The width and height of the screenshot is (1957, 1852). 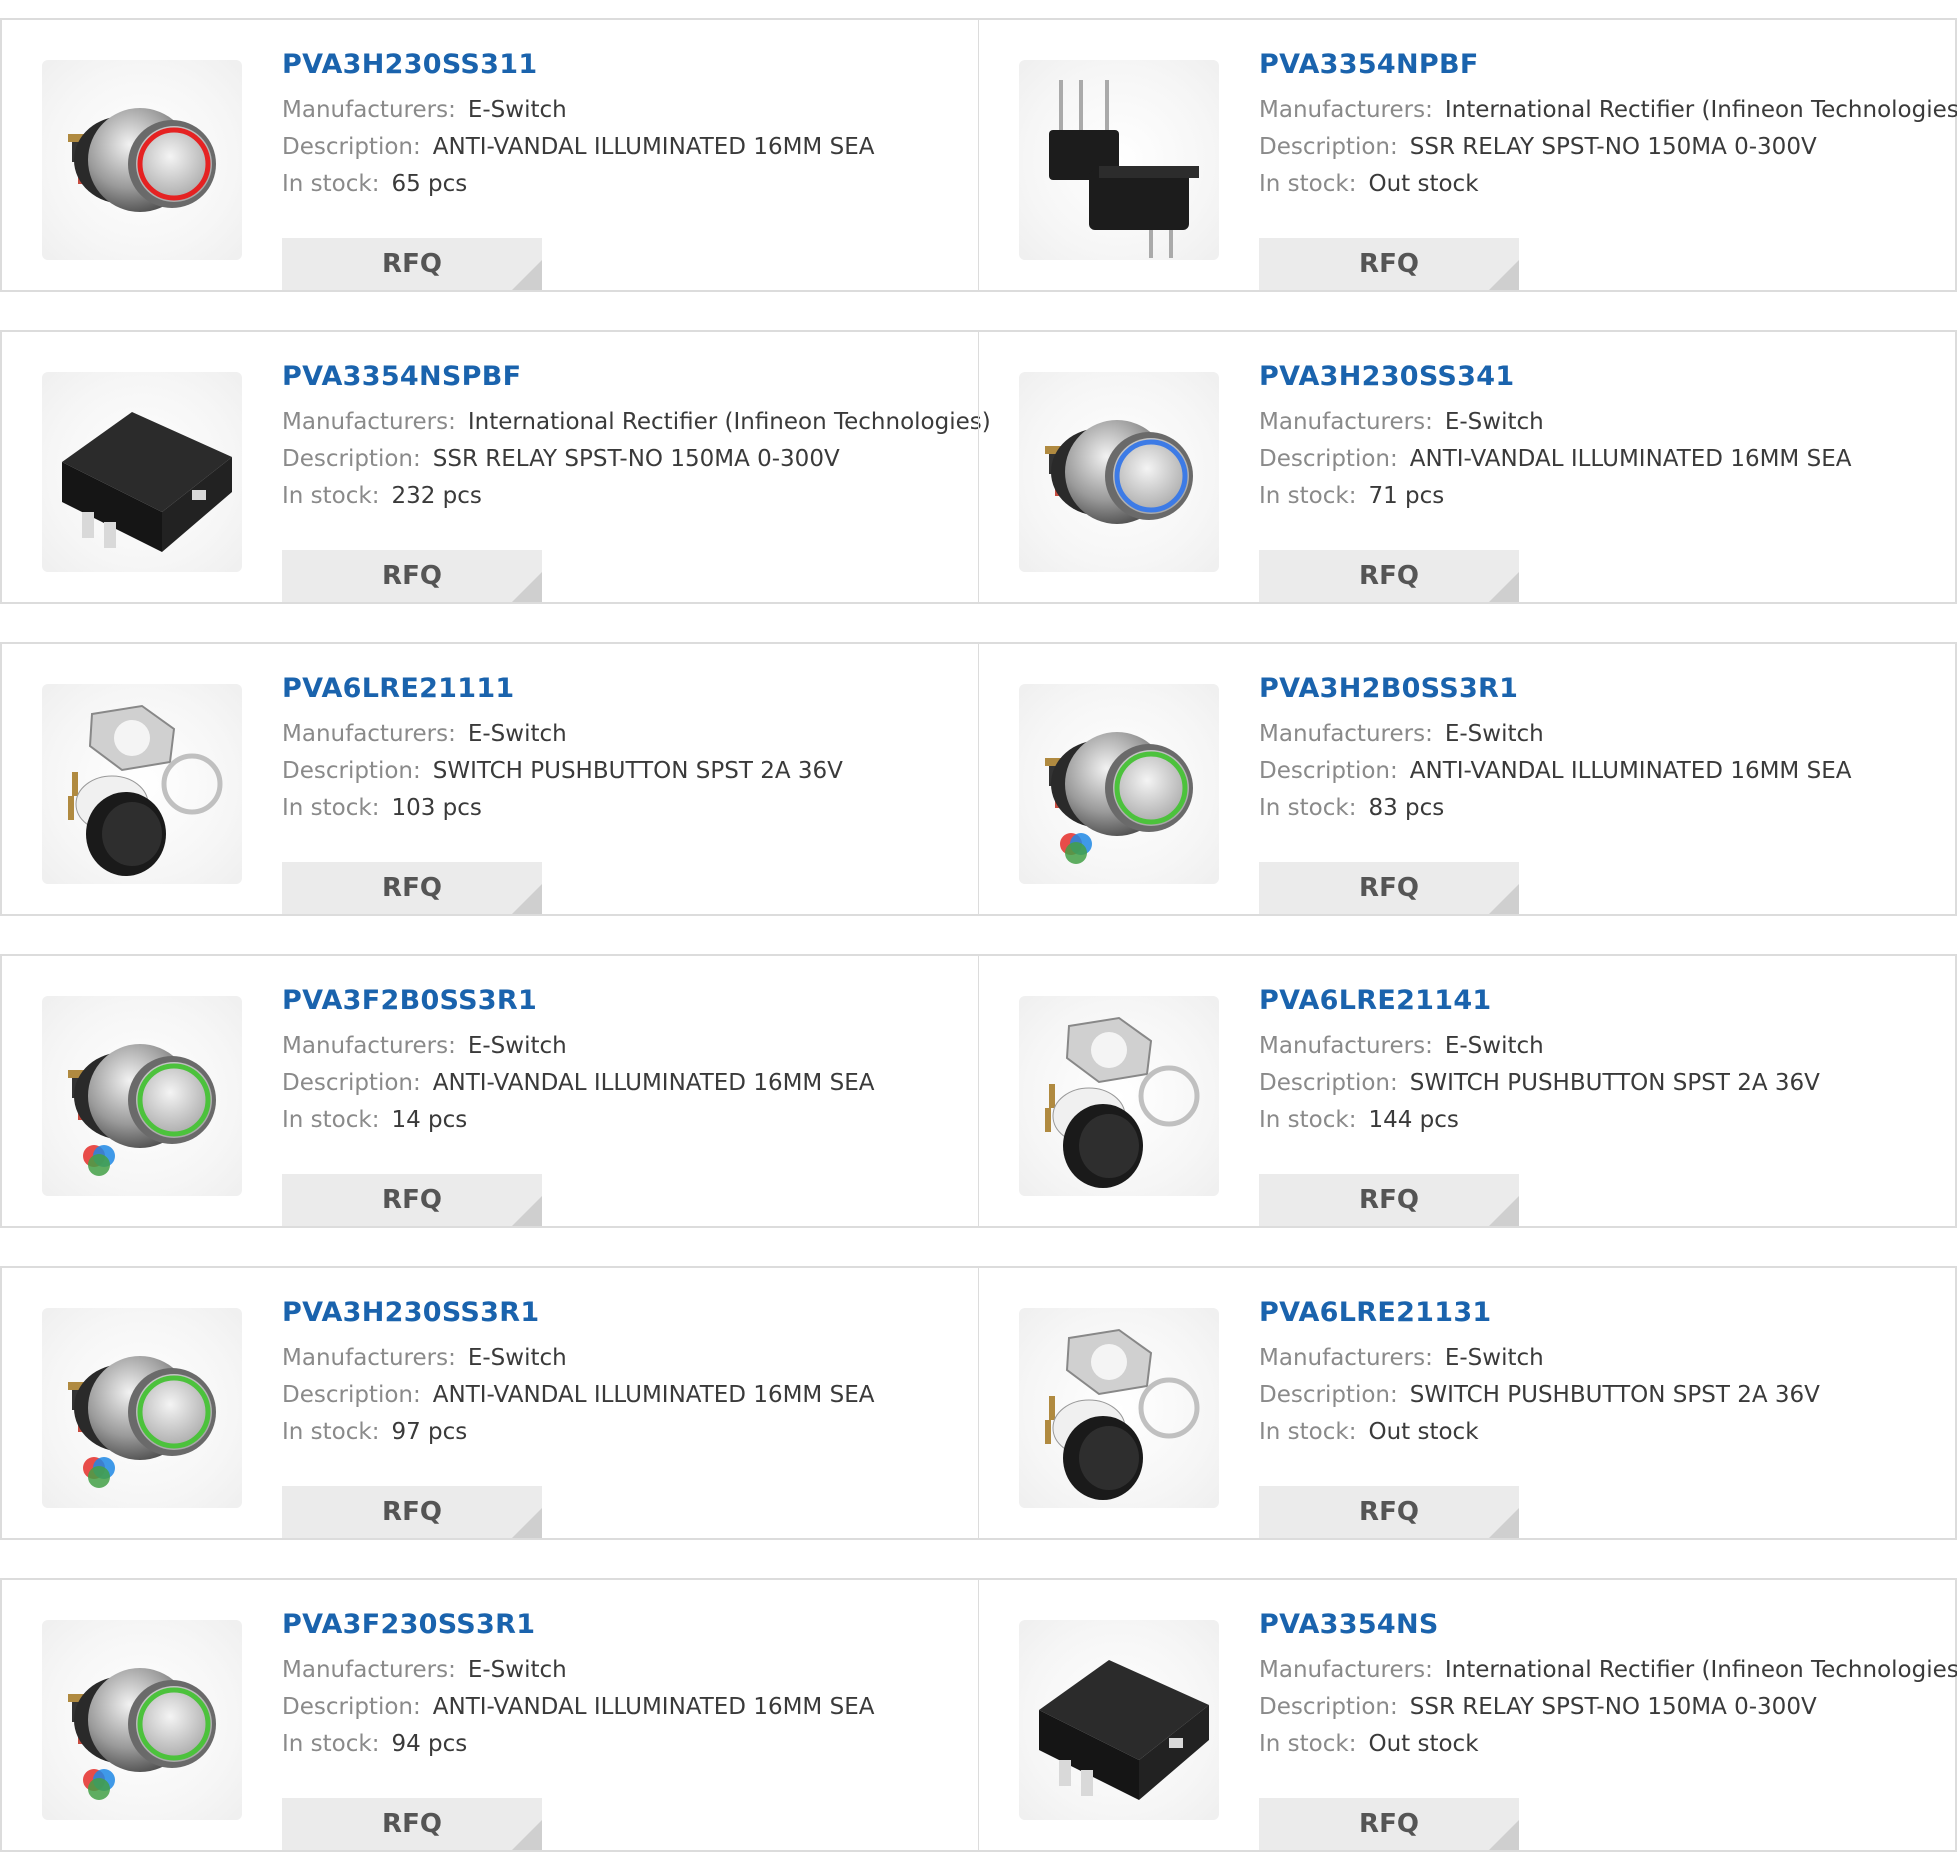 What do you see at coordinates (1602, 496) in the screenshot?
I see `stock-line: In stock: 71 pcs` at bounding box center [1602, 496].